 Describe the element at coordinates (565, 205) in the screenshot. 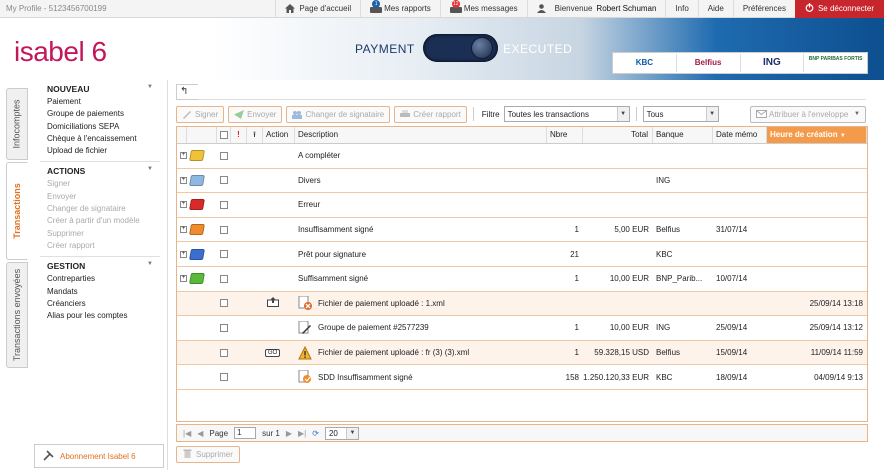

I see `row-nbre` at that location.